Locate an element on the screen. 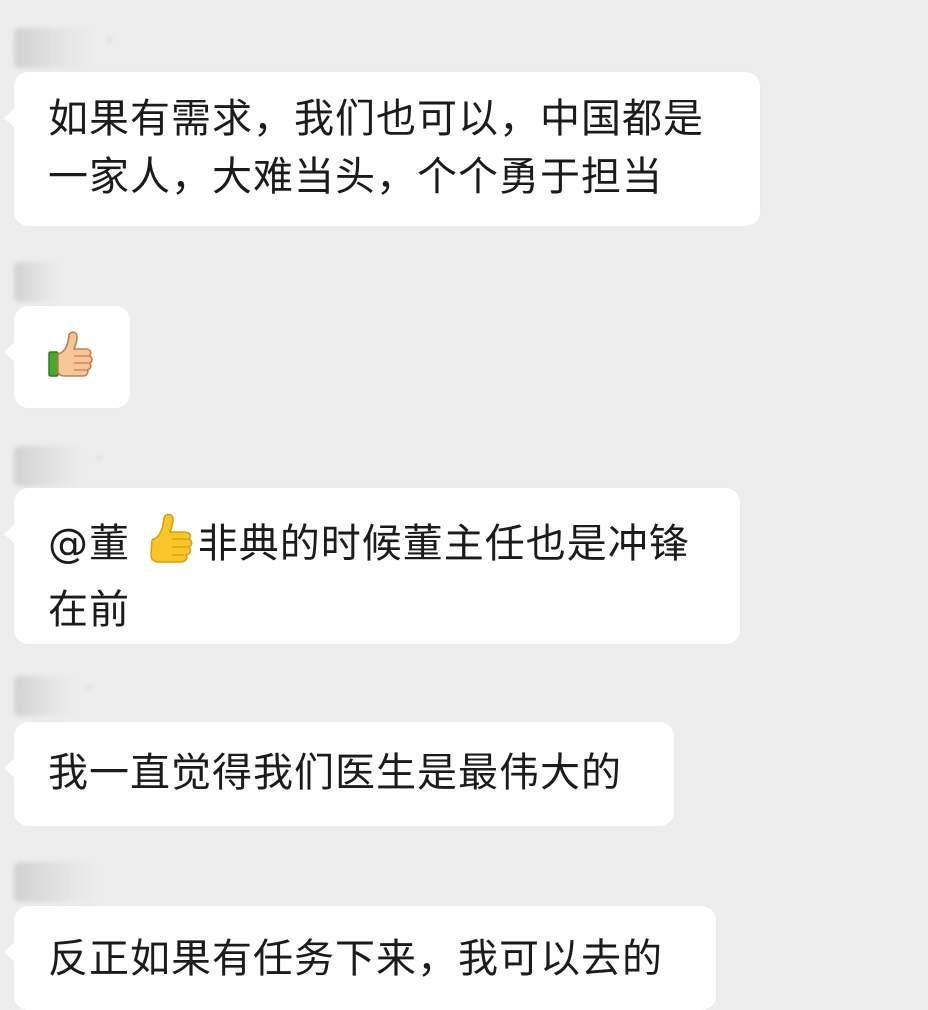 This screenshot has width=928, height=1010. emoji-message-bubble is located at coordinates (67, 357).